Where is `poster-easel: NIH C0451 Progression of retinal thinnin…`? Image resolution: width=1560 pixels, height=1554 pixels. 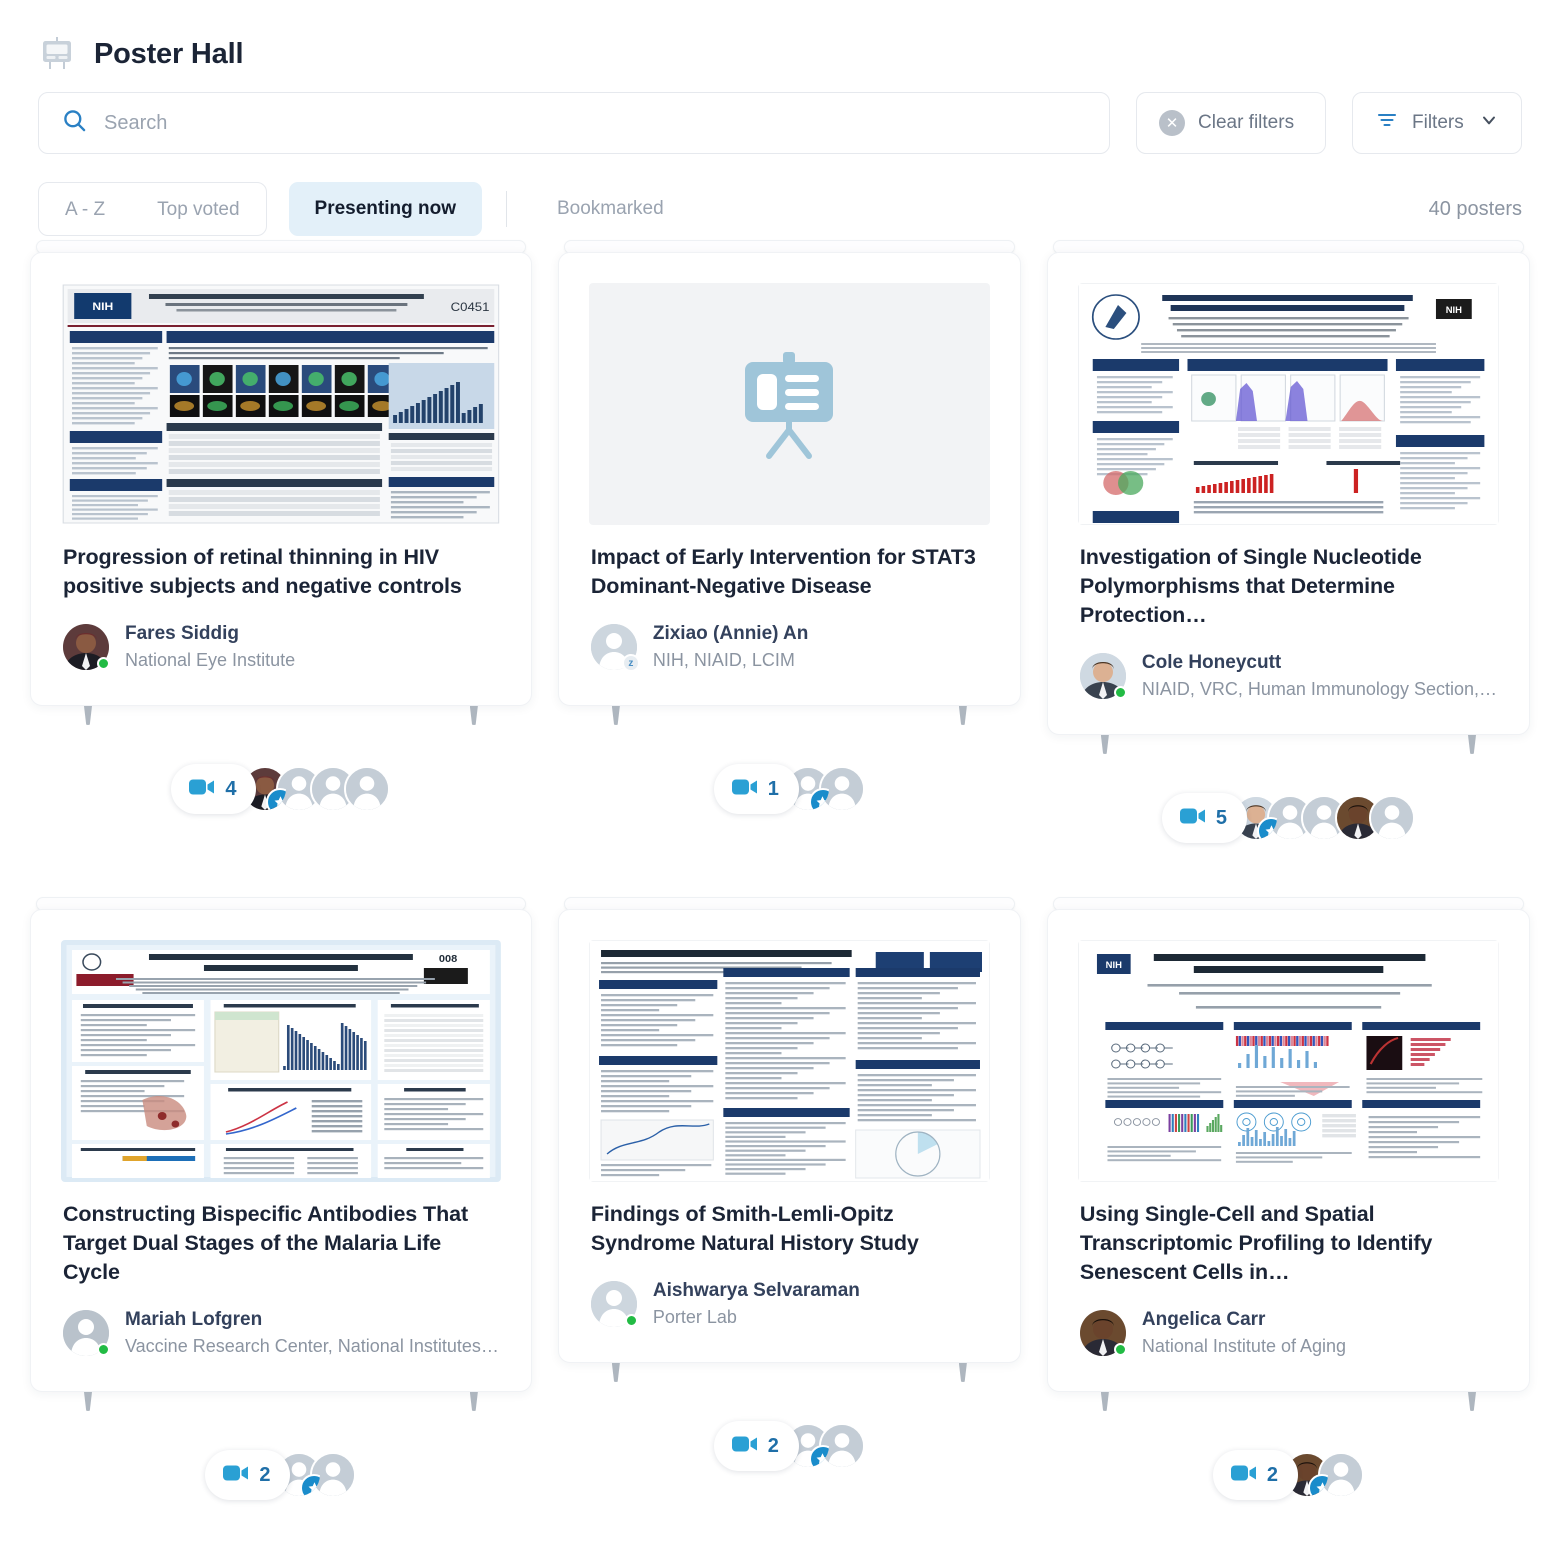 poster-easel: NIH C0451 Progression of retinal thinnin… is located at coordinates (281, 484).